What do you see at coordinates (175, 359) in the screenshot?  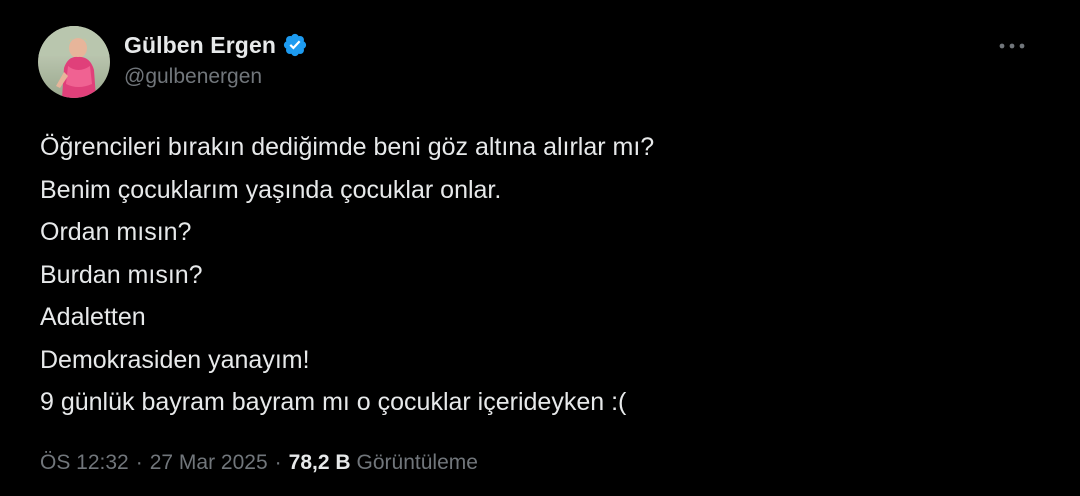 I see `tweet-text-line: Demokrasiden yanayım!` at bounding box center [175, 359].